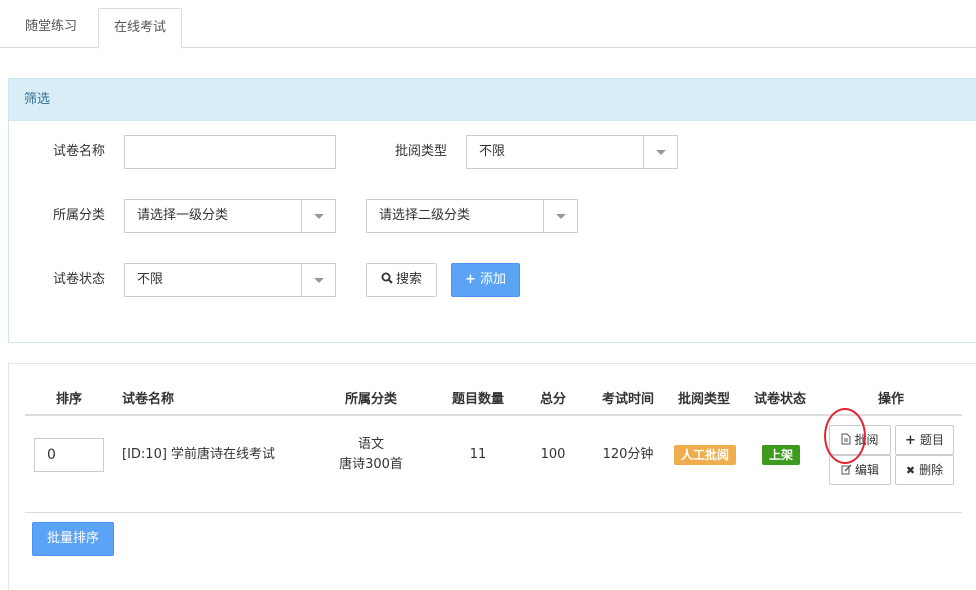 The height and width of the screenshot is (590, 976). Describe the element at coordinates (910, 470) in the screenshot. I see `close-icon: ✖` at that location.